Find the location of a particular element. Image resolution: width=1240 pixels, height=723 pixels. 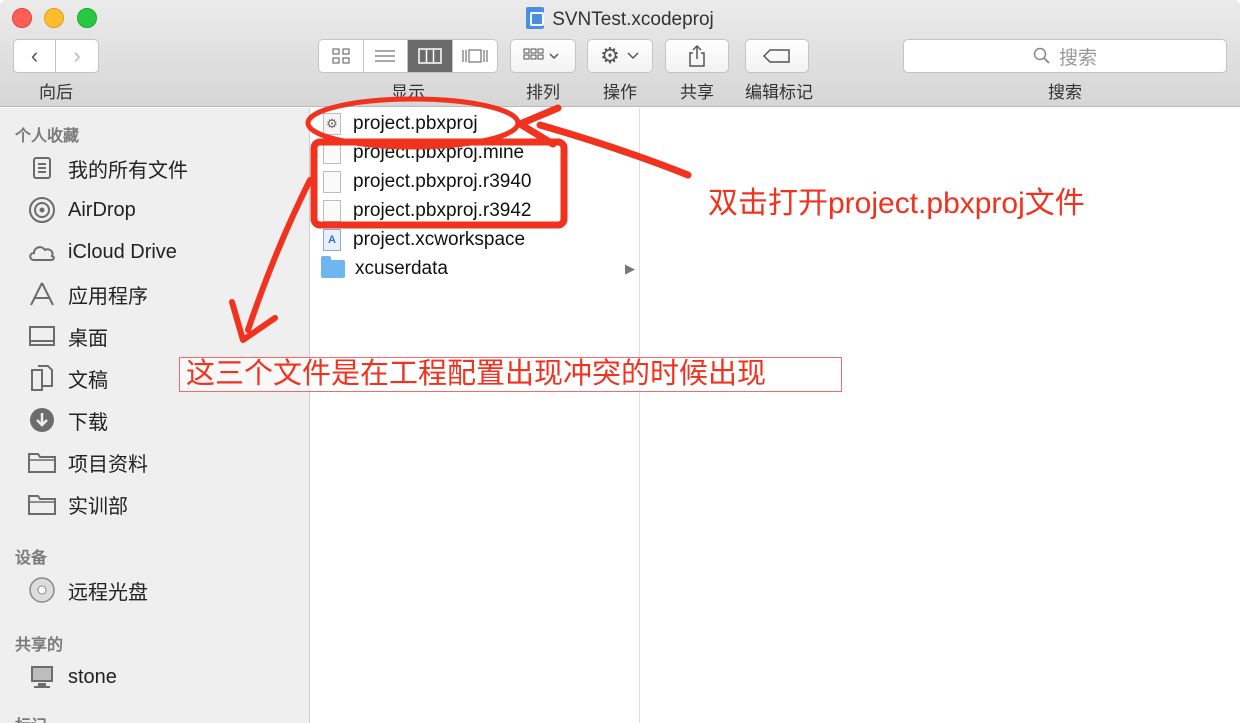

search-input: 搜索 is located at coordinates (1065, 56).